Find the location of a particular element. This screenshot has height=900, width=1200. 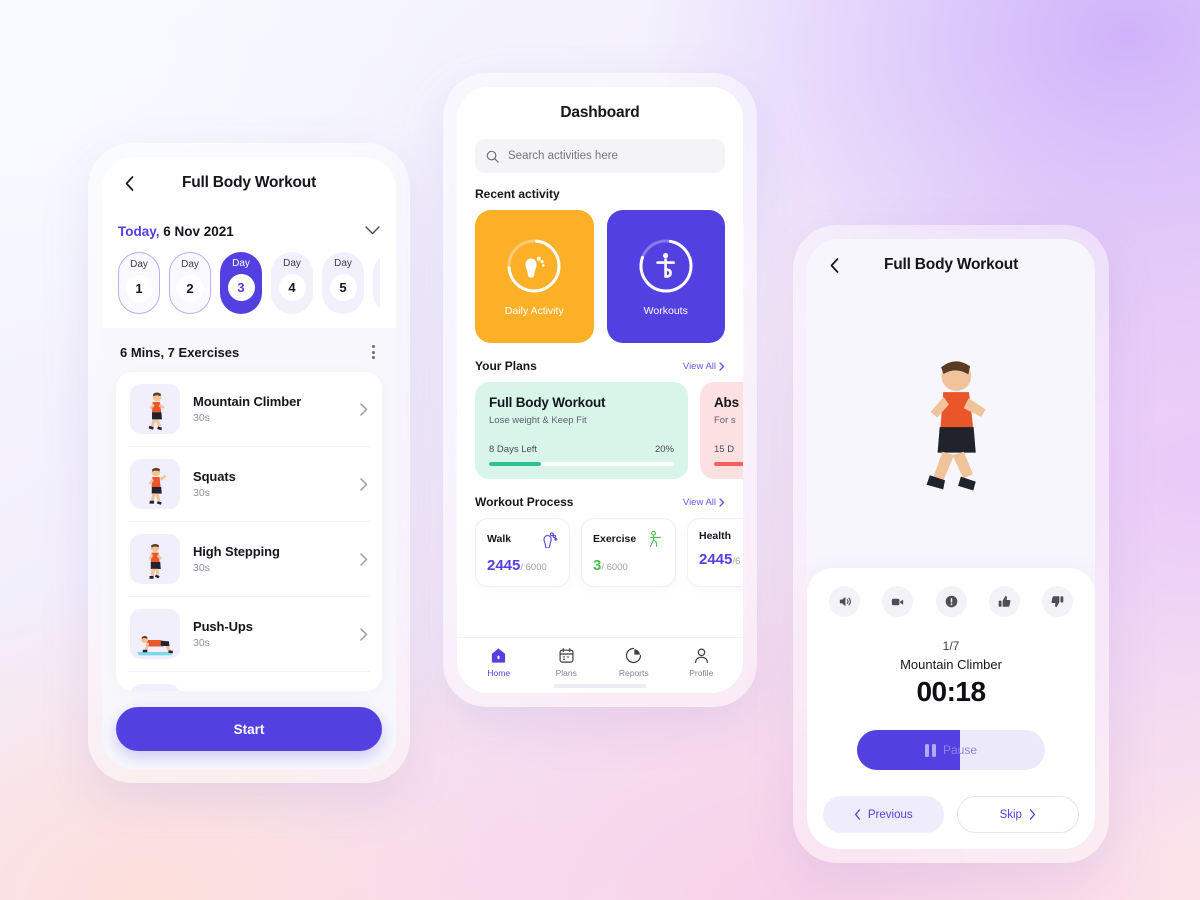

activity-card-label: Daily Activity is located at coordinates (534, 311).